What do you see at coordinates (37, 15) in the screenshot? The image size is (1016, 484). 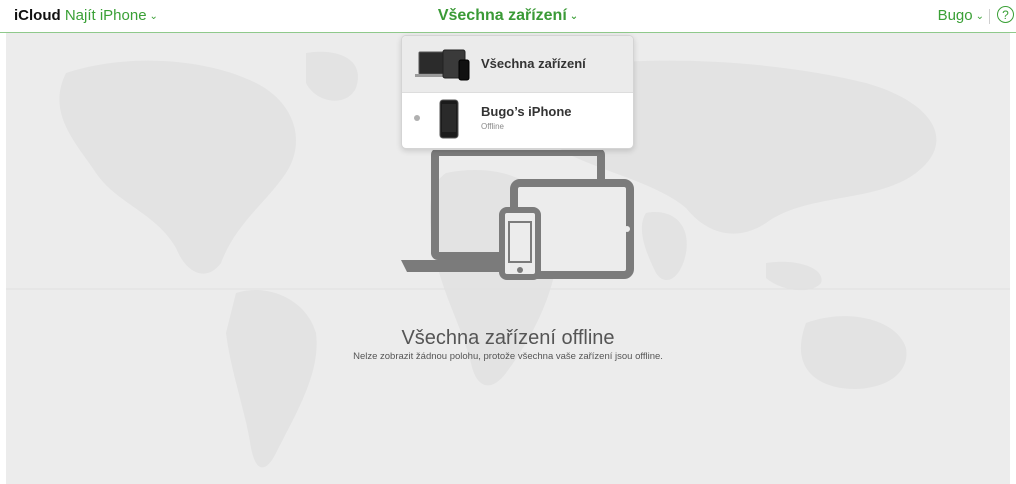 I see `icloud-logo-text: iCloud` at bounding box center [37, 15].